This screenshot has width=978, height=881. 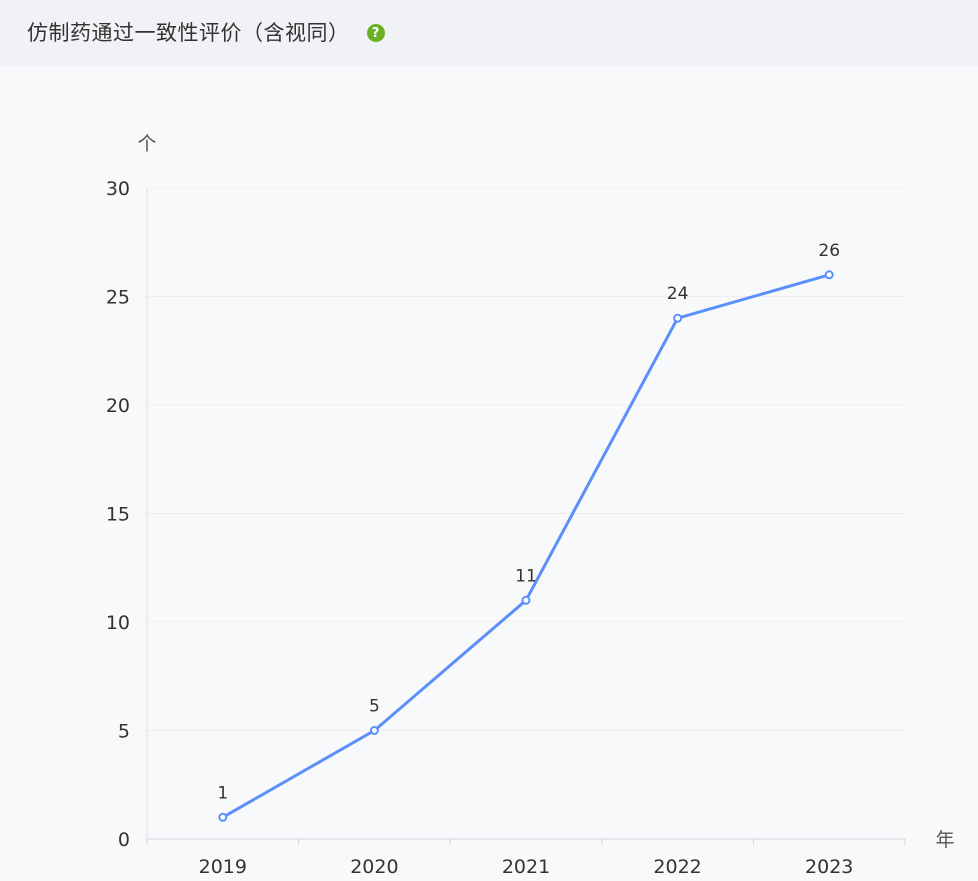 I want to click on x-axis-unit: 年, so click(x=944, y=840).